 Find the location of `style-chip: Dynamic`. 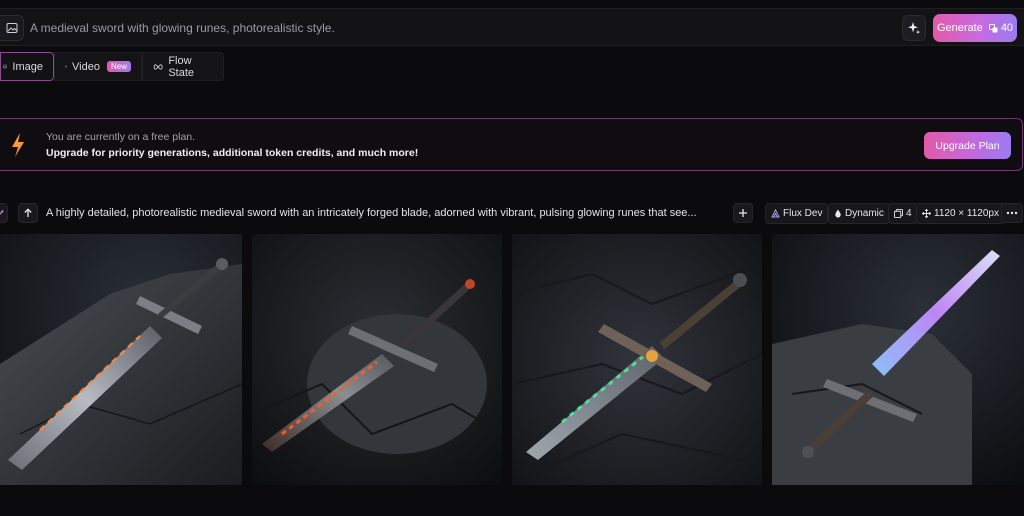

style-chip: Dynamic is located at coordinates (859, 213).